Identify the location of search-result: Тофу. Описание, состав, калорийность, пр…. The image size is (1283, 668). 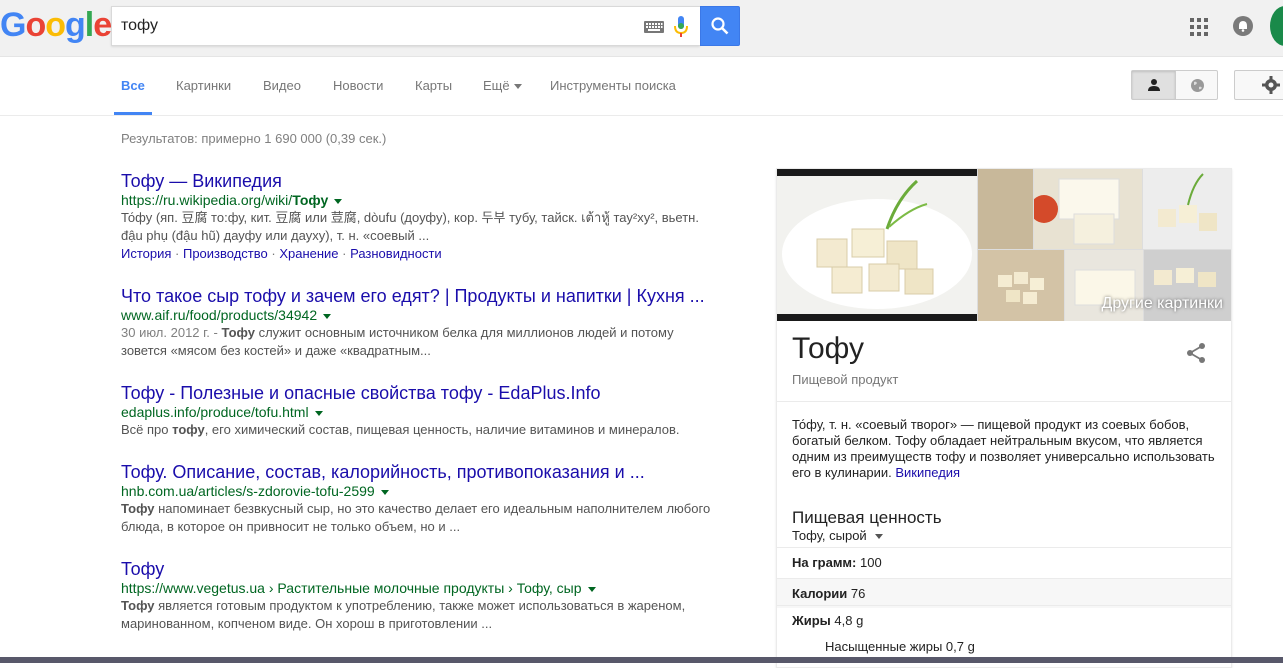
(421, 498).